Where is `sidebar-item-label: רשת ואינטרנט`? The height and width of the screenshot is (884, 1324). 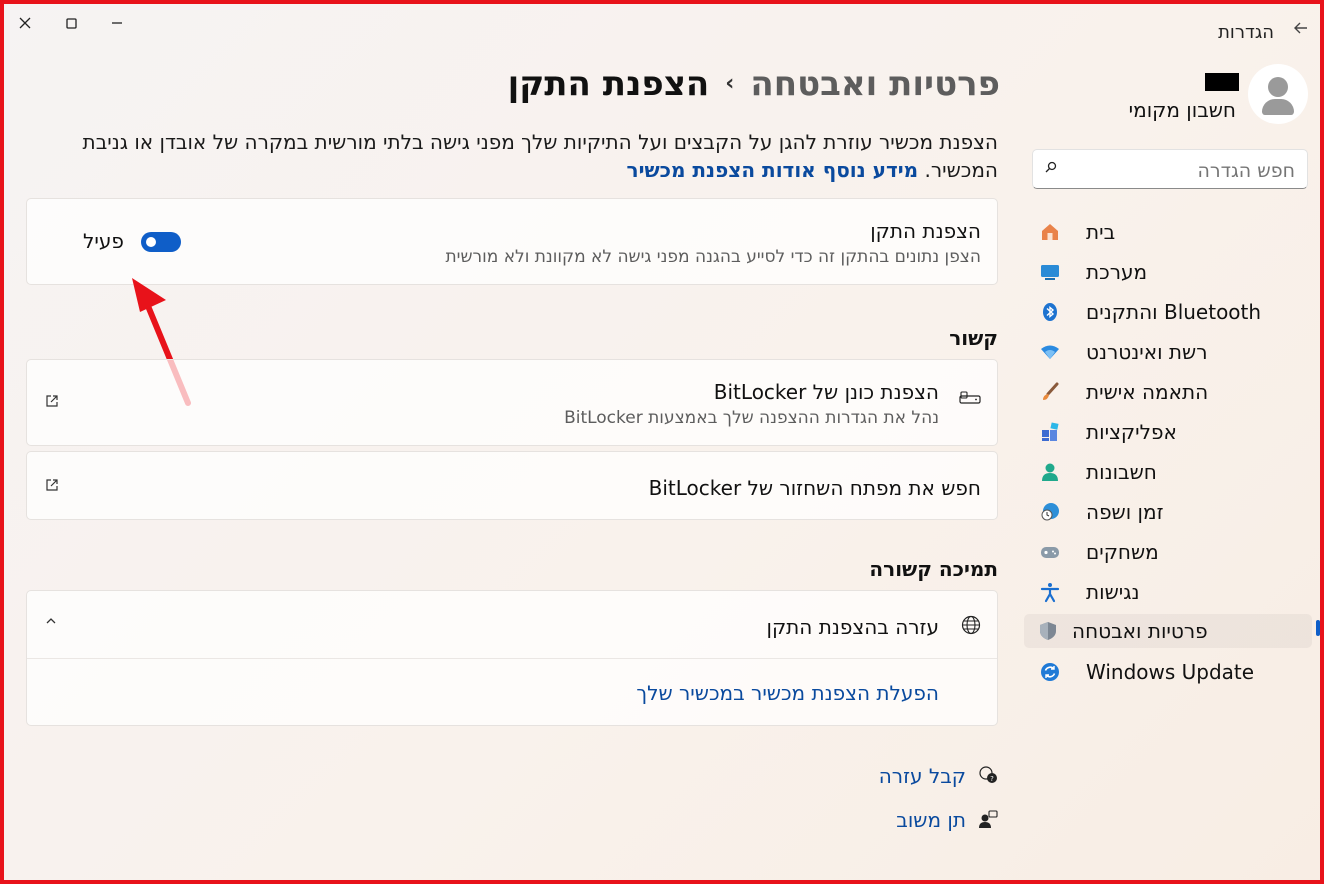
sidebar-item-label: רשת ואינטרנט is located at coordinates (1147, 352).